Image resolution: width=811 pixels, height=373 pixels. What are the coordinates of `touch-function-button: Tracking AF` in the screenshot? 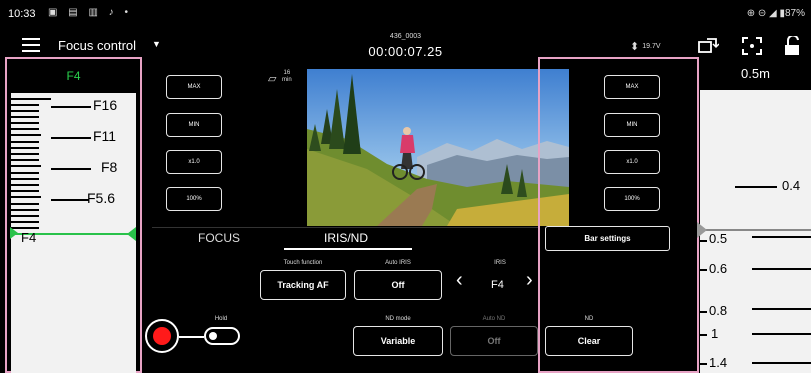 It's located at (303, 285).